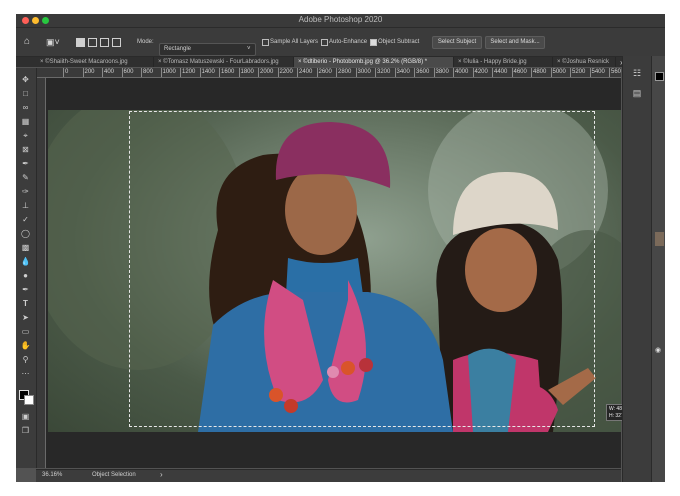 The width and height of the screenshot is (680, 496). What do you see at coordinates (481, 72) in the screenshot?
I see `ruler-tick-label: 4200` at bounding box center [481, 72].